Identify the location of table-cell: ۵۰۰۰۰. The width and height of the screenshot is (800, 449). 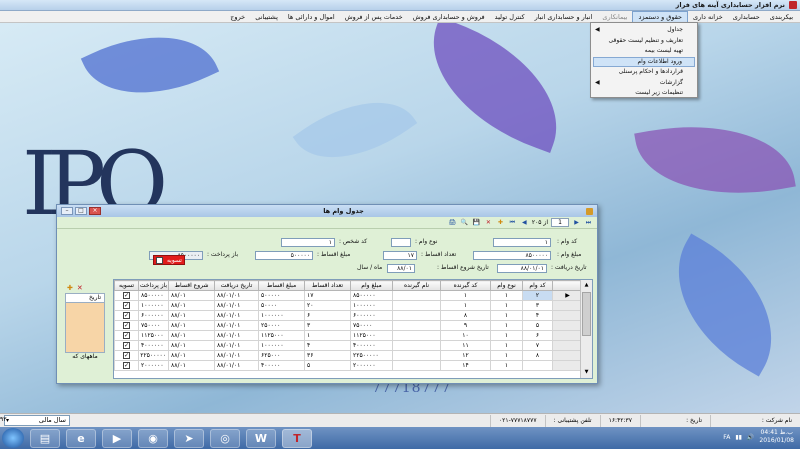
(281, 305).